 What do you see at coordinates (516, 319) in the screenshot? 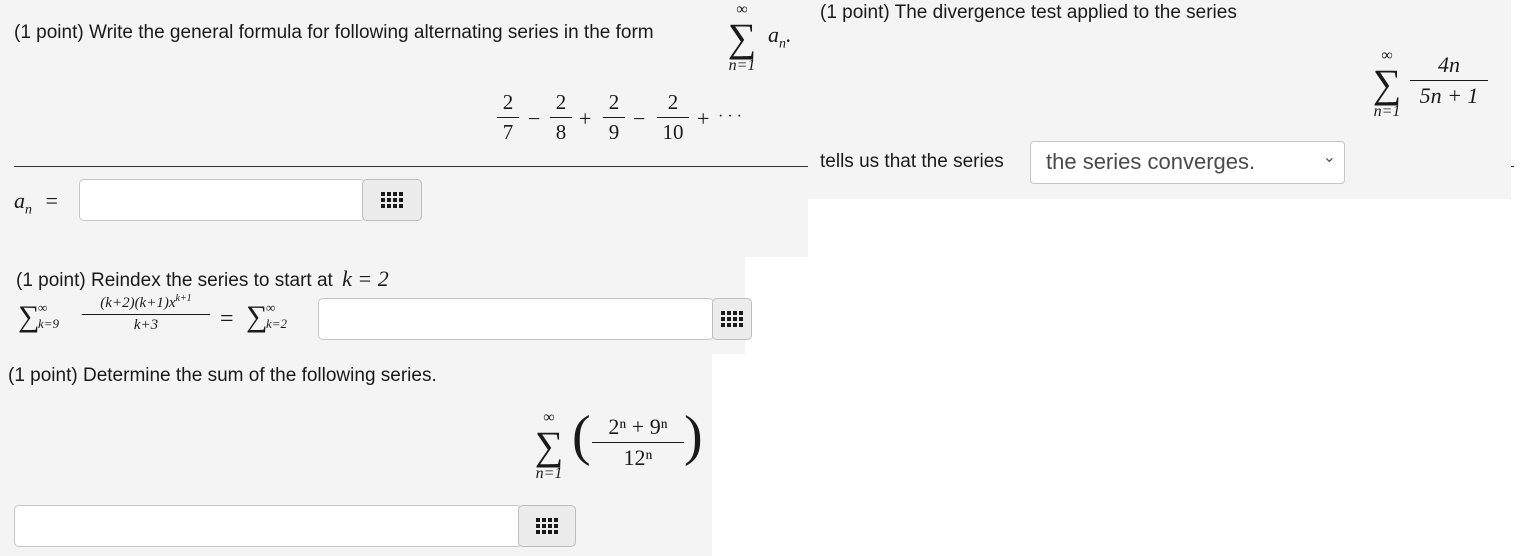
I see `reindex-input` at bounding box center [516, 319].